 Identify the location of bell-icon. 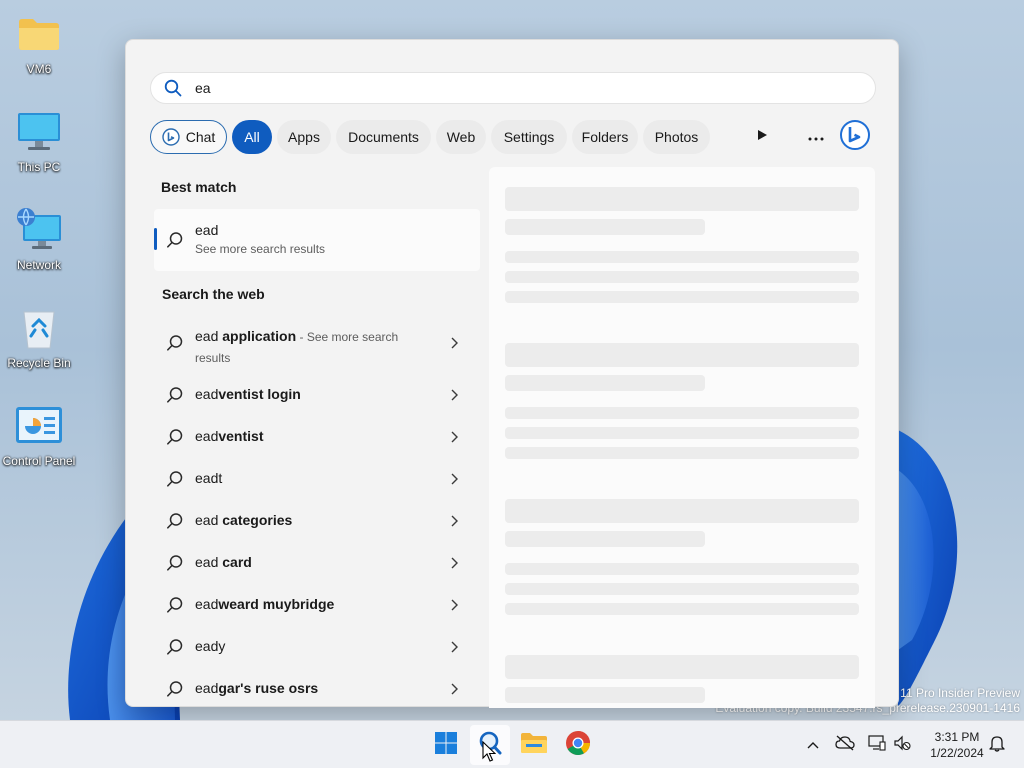
(997, 745).